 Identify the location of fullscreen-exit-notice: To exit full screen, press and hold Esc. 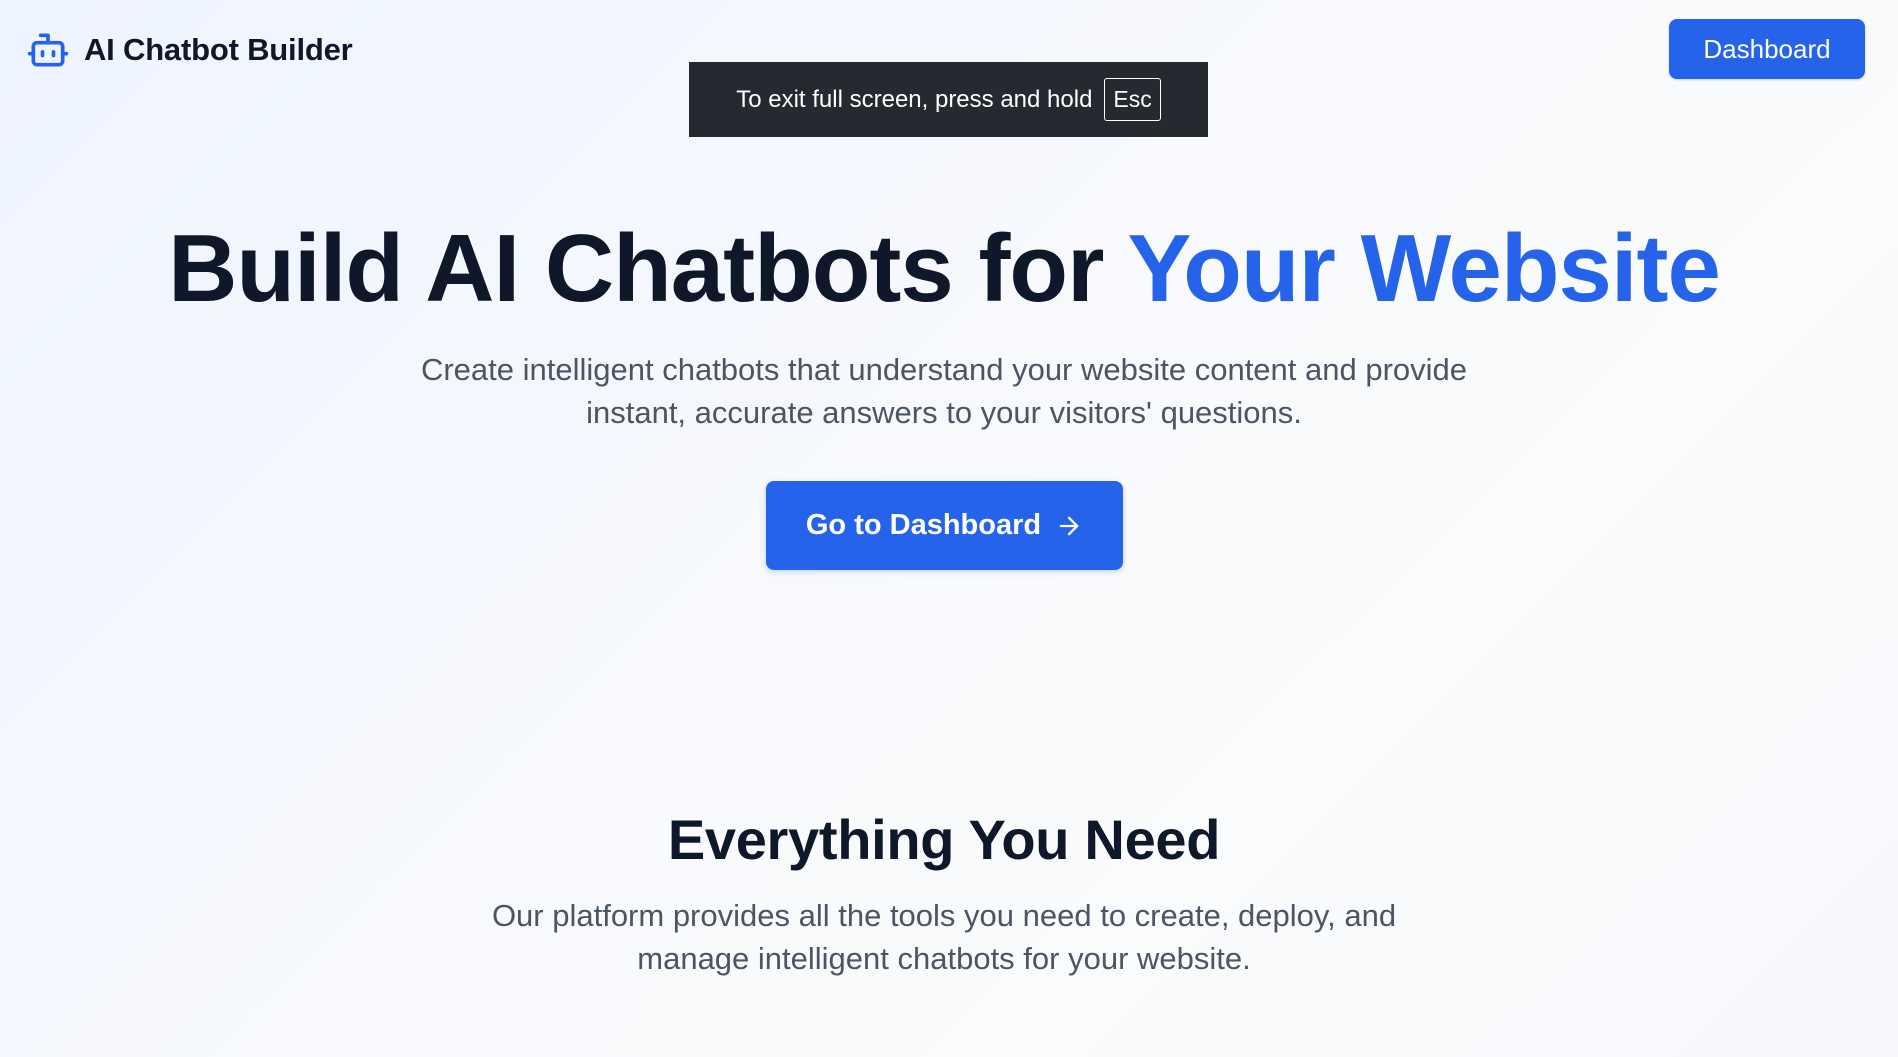
(948, 99).